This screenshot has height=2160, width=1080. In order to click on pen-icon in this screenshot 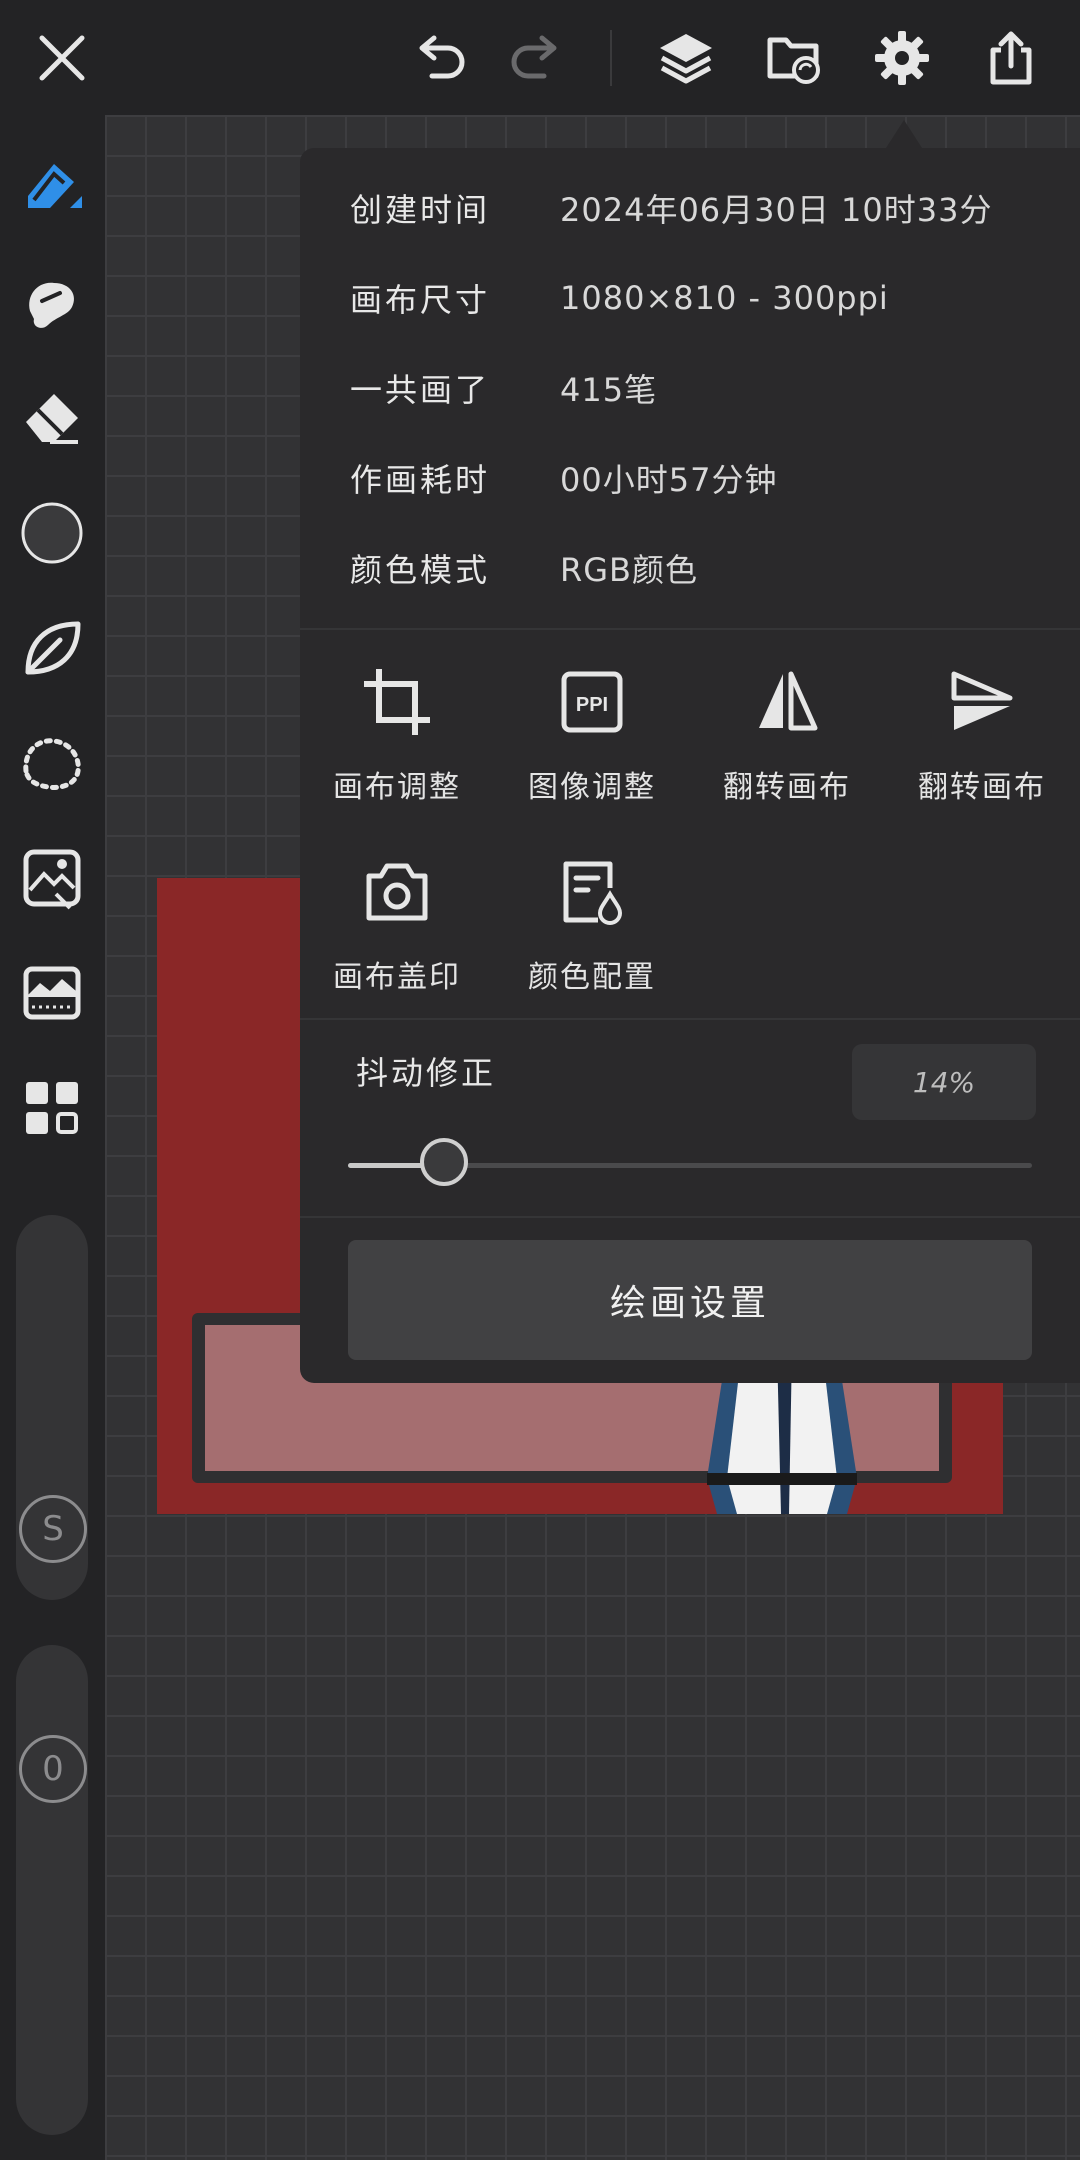, I will do `click(52, 188)`.